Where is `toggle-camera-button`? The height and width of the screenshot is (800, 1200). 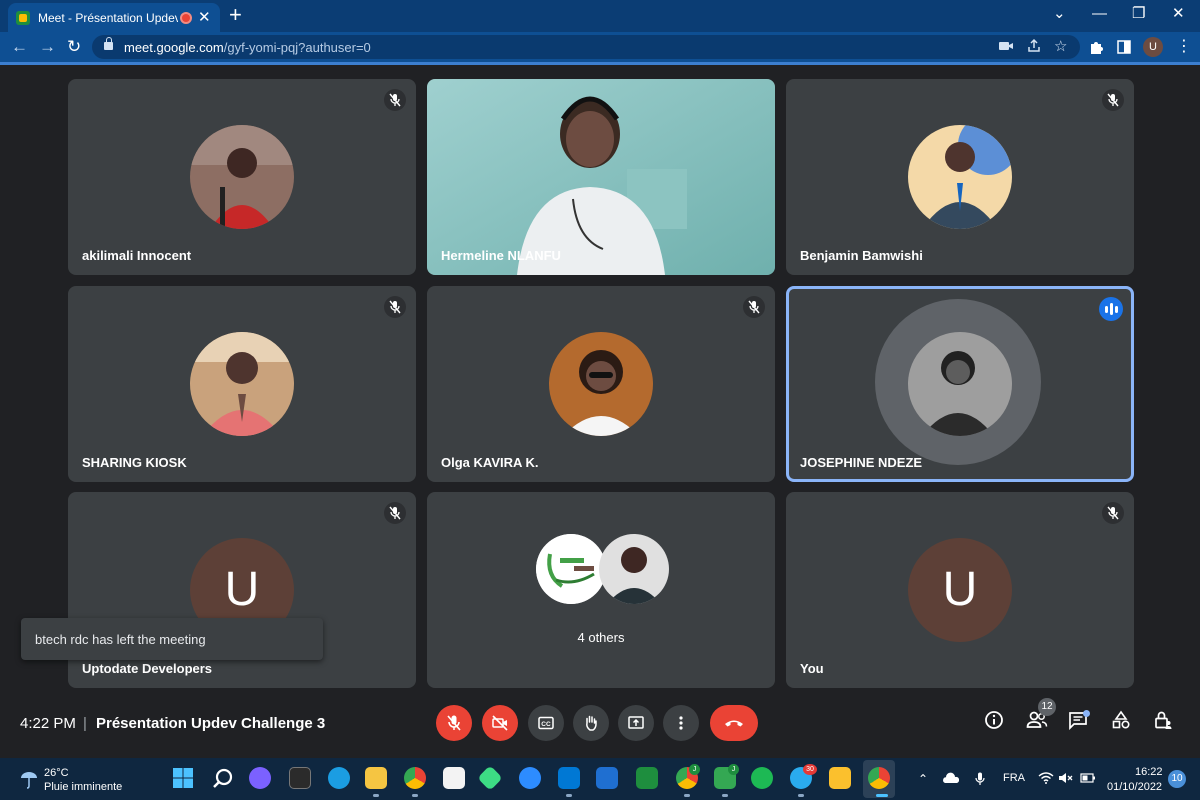 toggle-camera-button is located at coordinates (500, 723).